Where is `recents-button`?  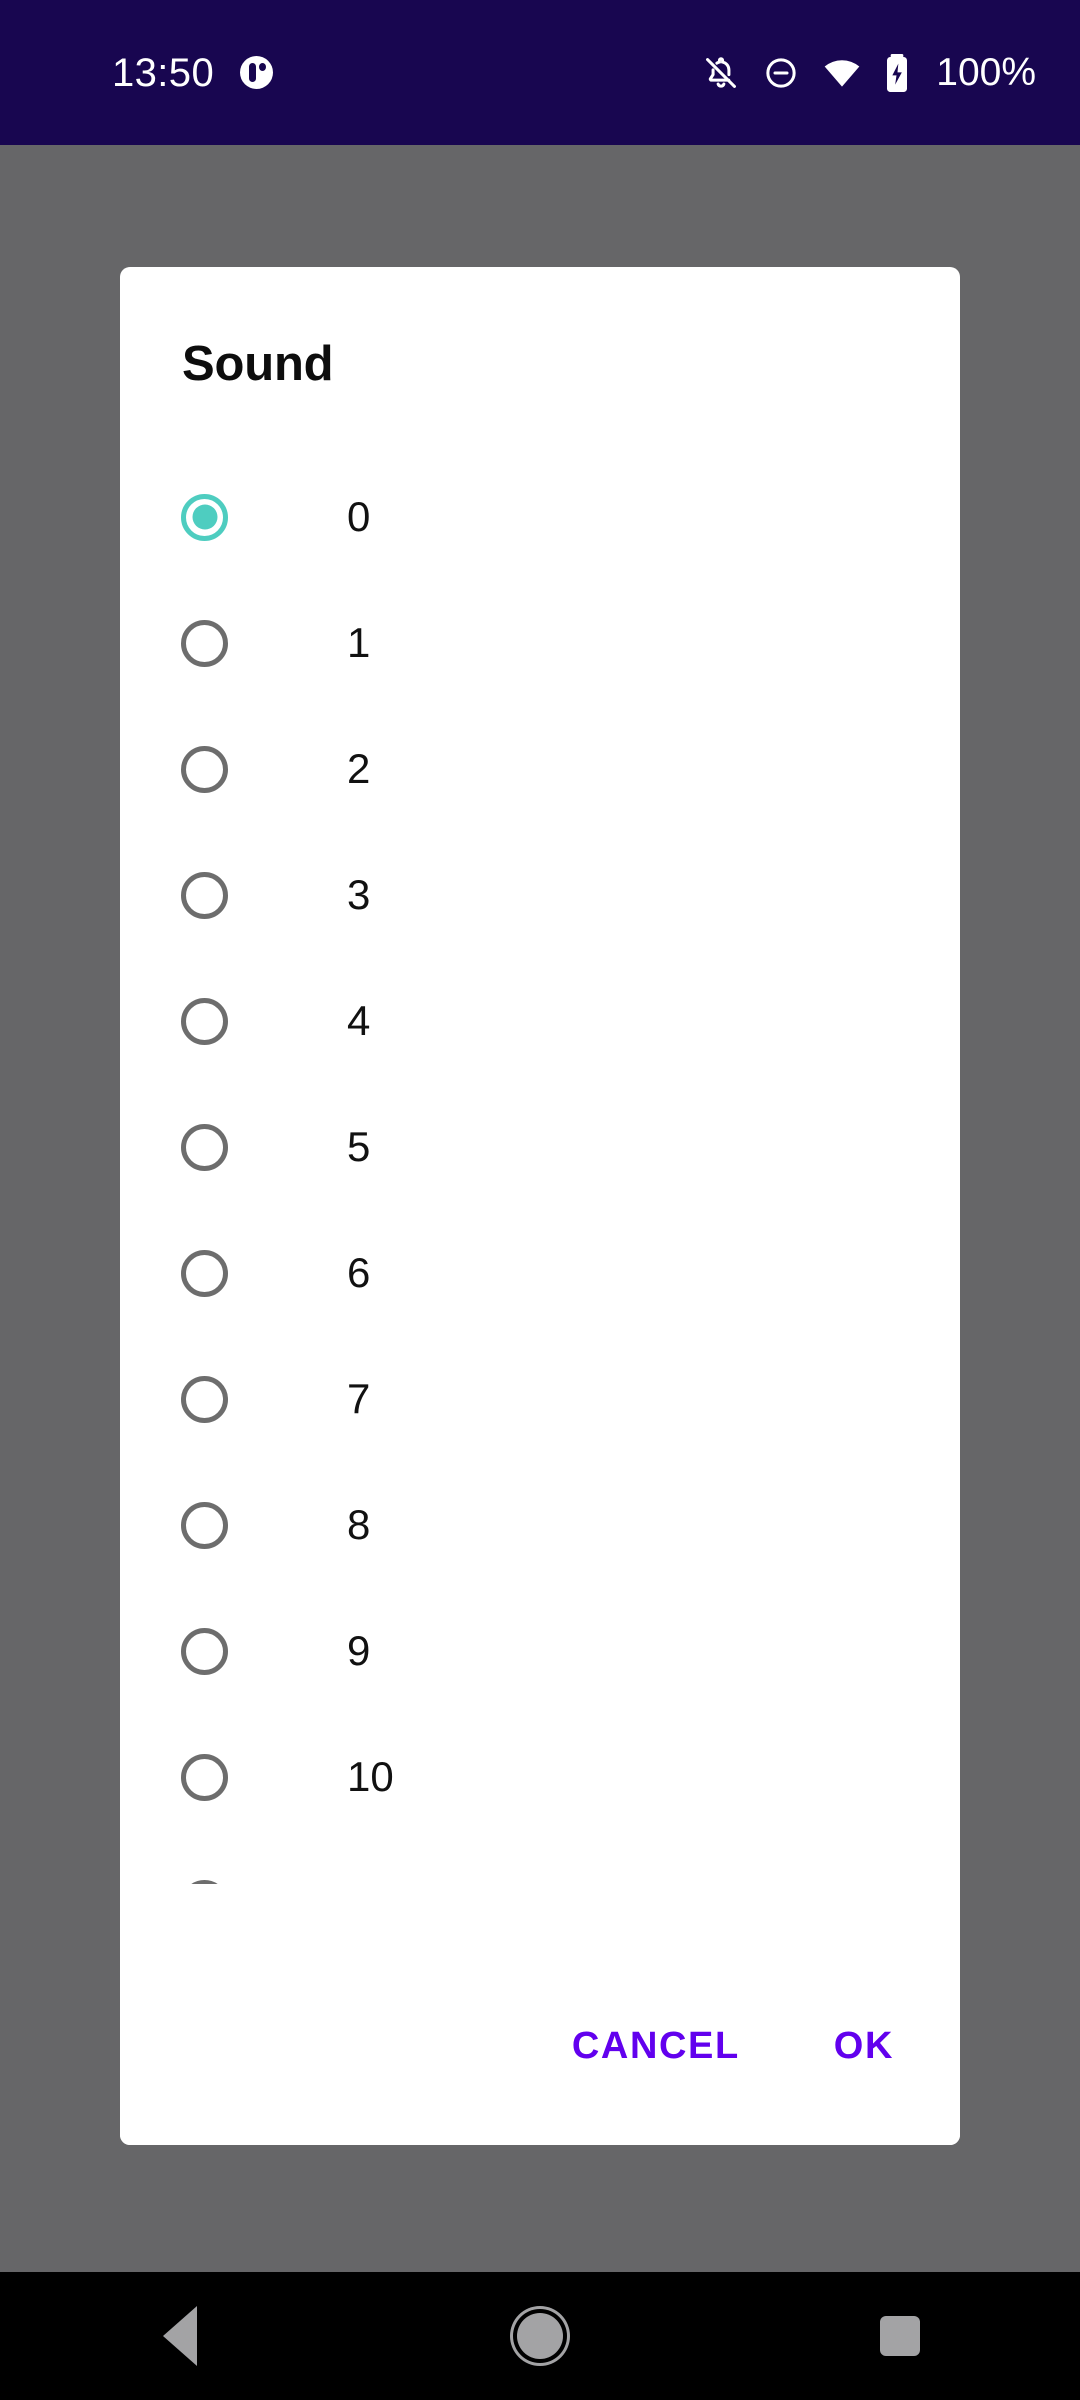
recents-button is located at coordinates (900, 2336).